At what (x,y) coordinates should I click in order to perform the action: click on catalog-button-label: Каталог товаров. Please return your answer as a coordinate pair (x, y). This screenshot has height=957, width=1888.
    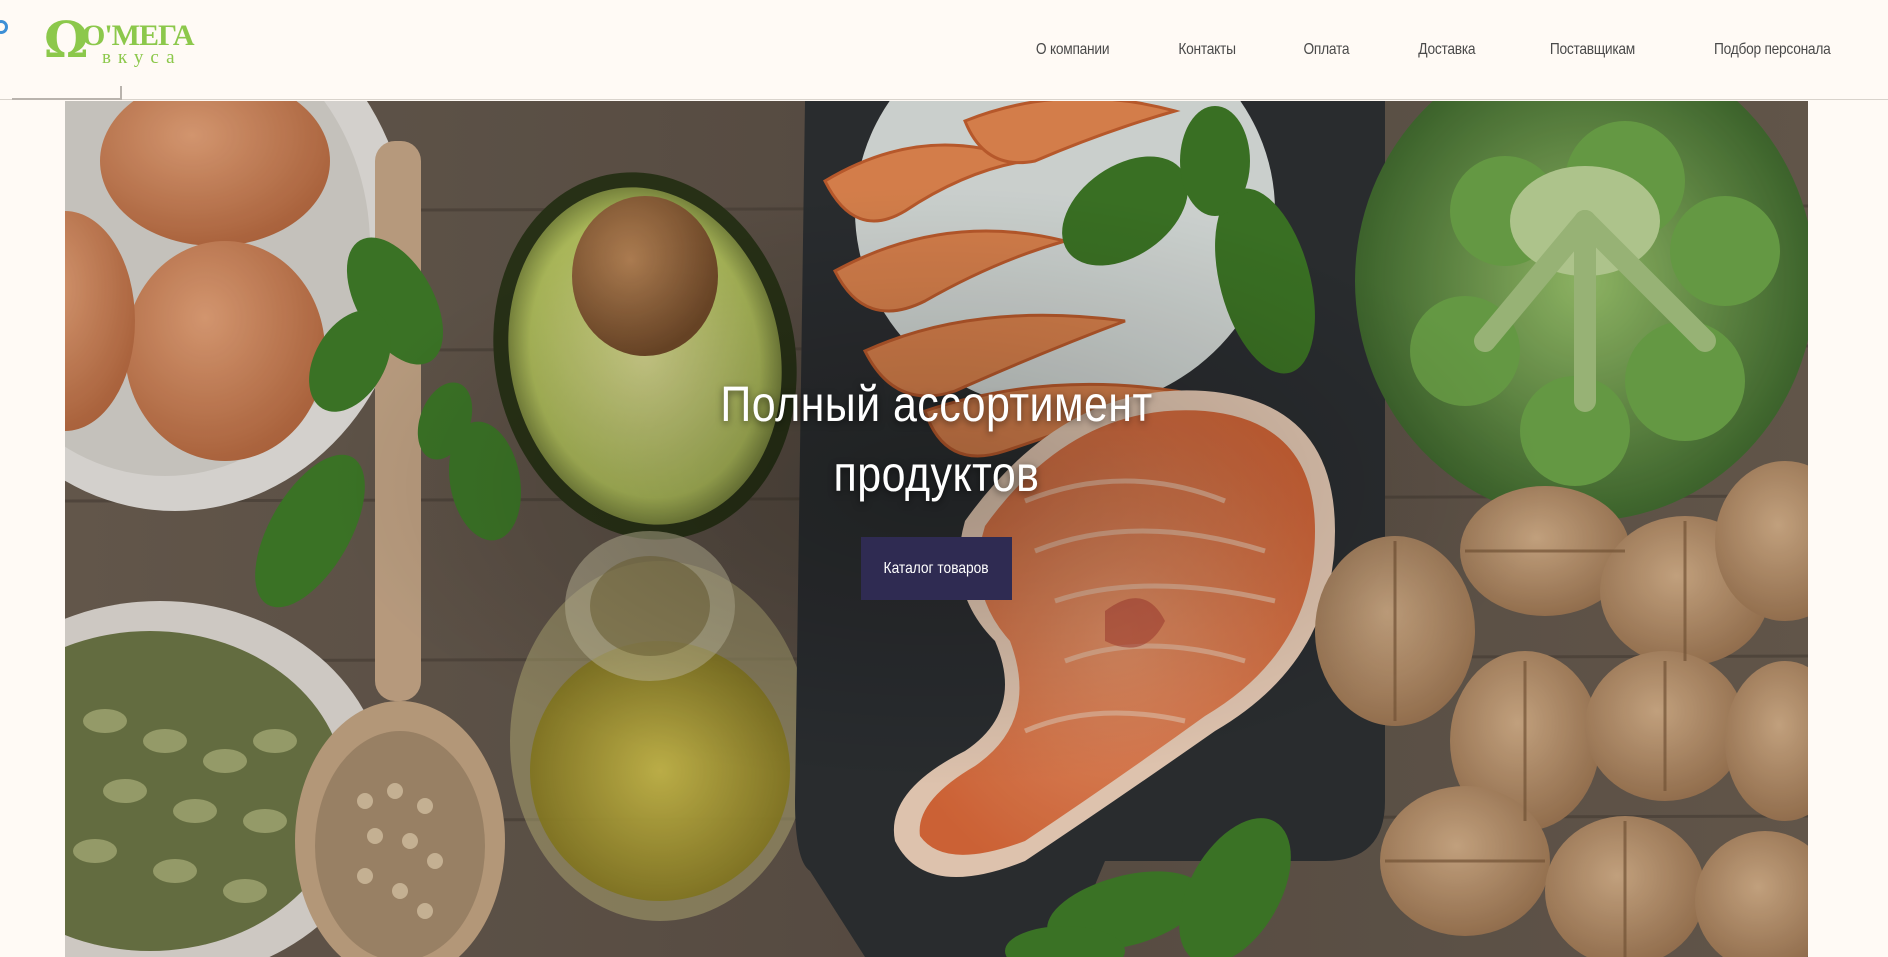
    Looking at the image, I should click on (936, 568).